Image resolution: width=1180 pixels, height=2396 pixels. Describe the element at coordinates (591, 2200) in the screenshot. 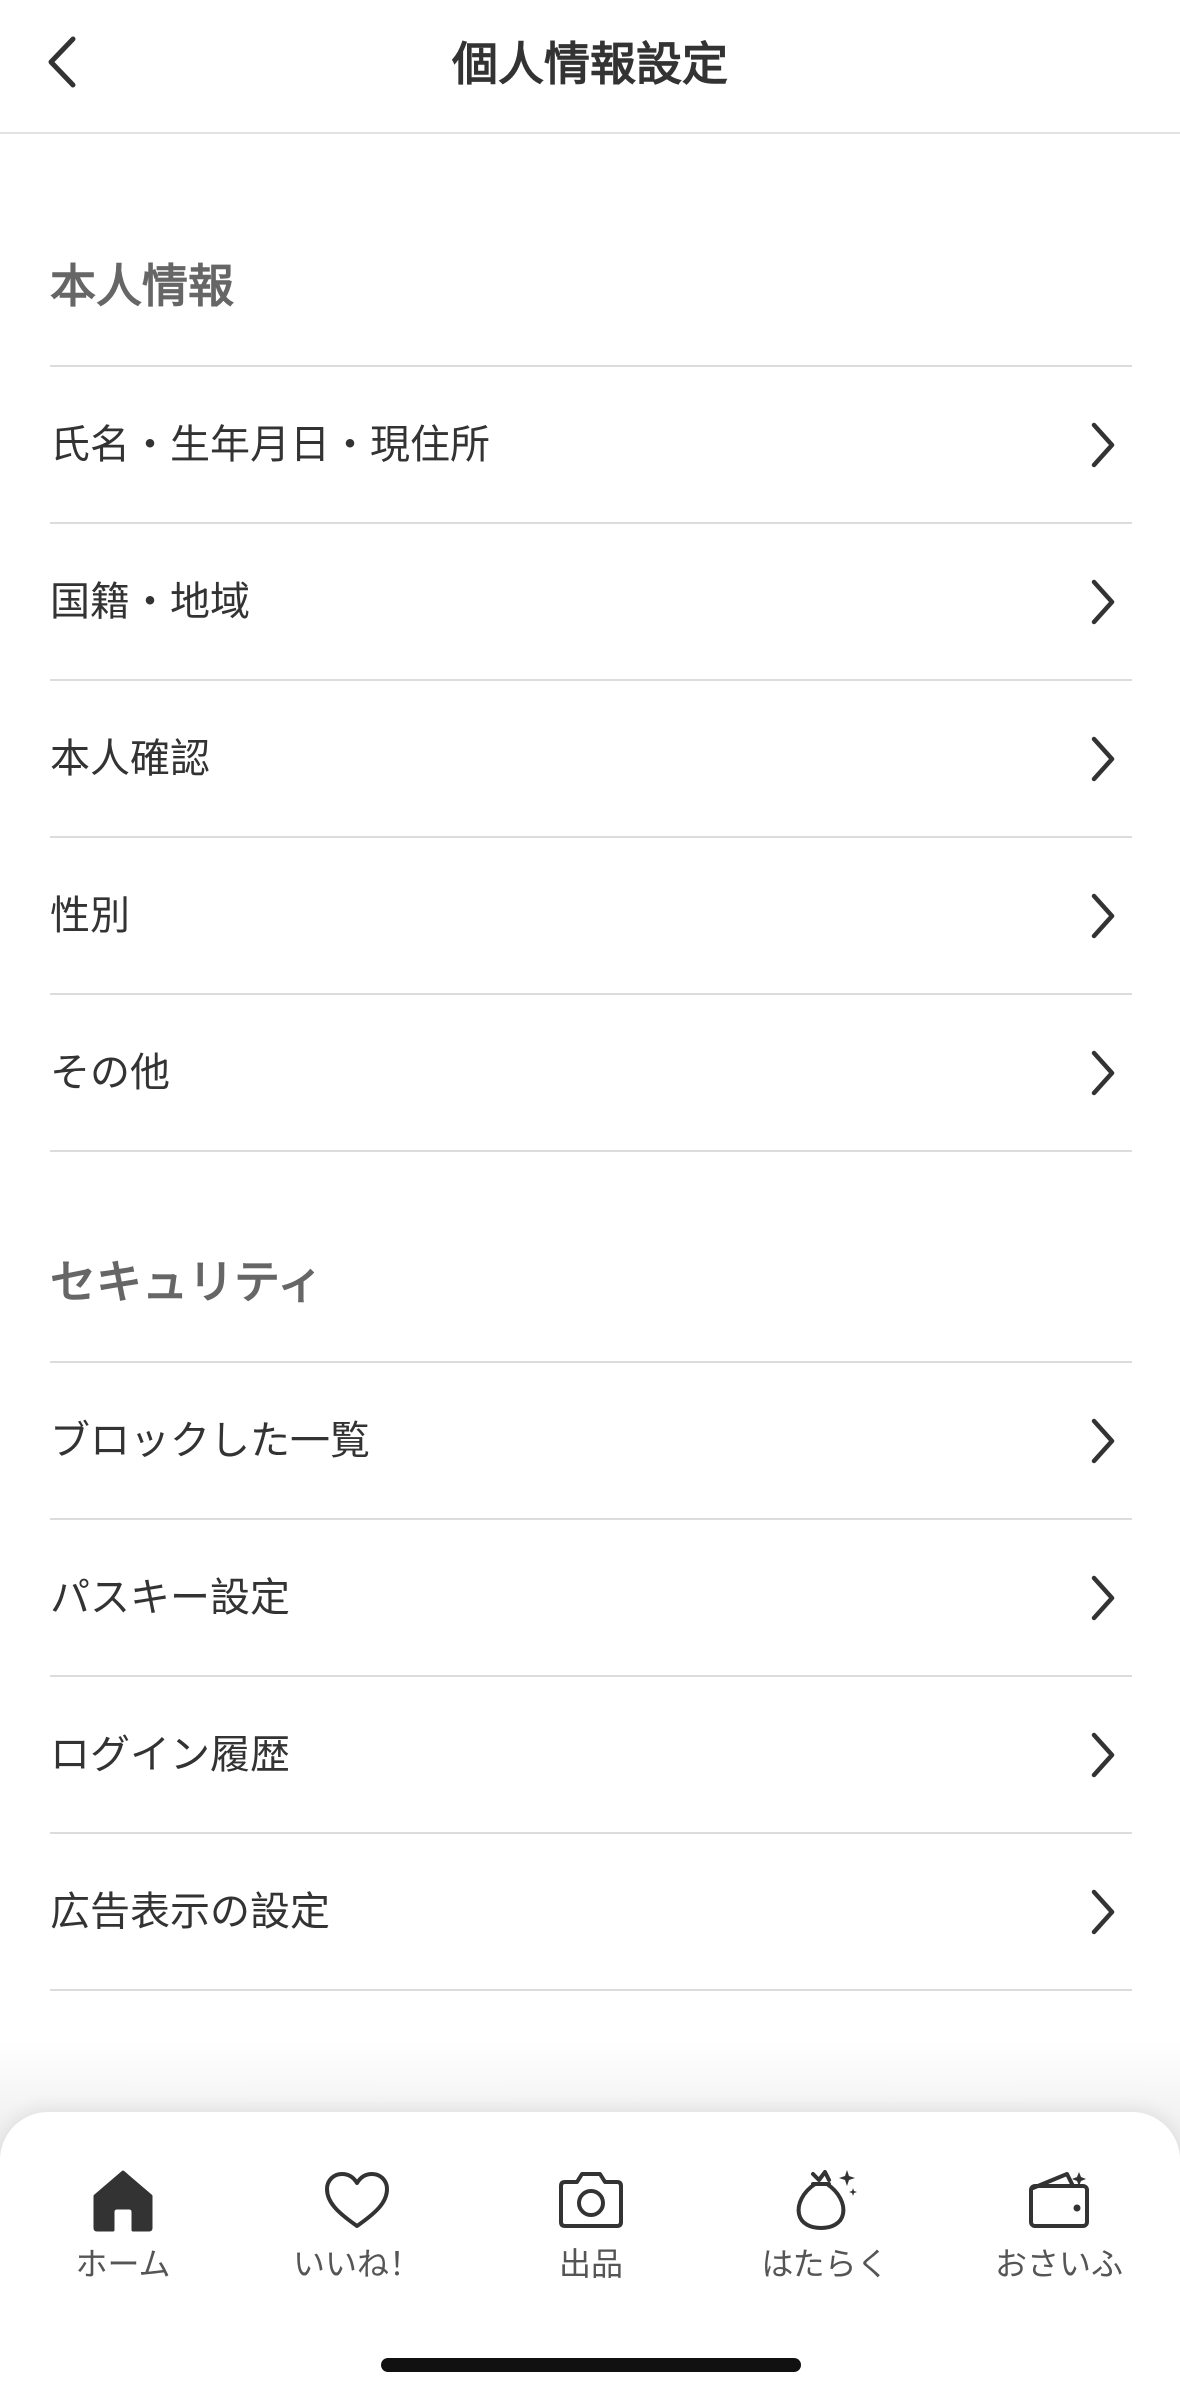

I see `camera-icon` at that location.